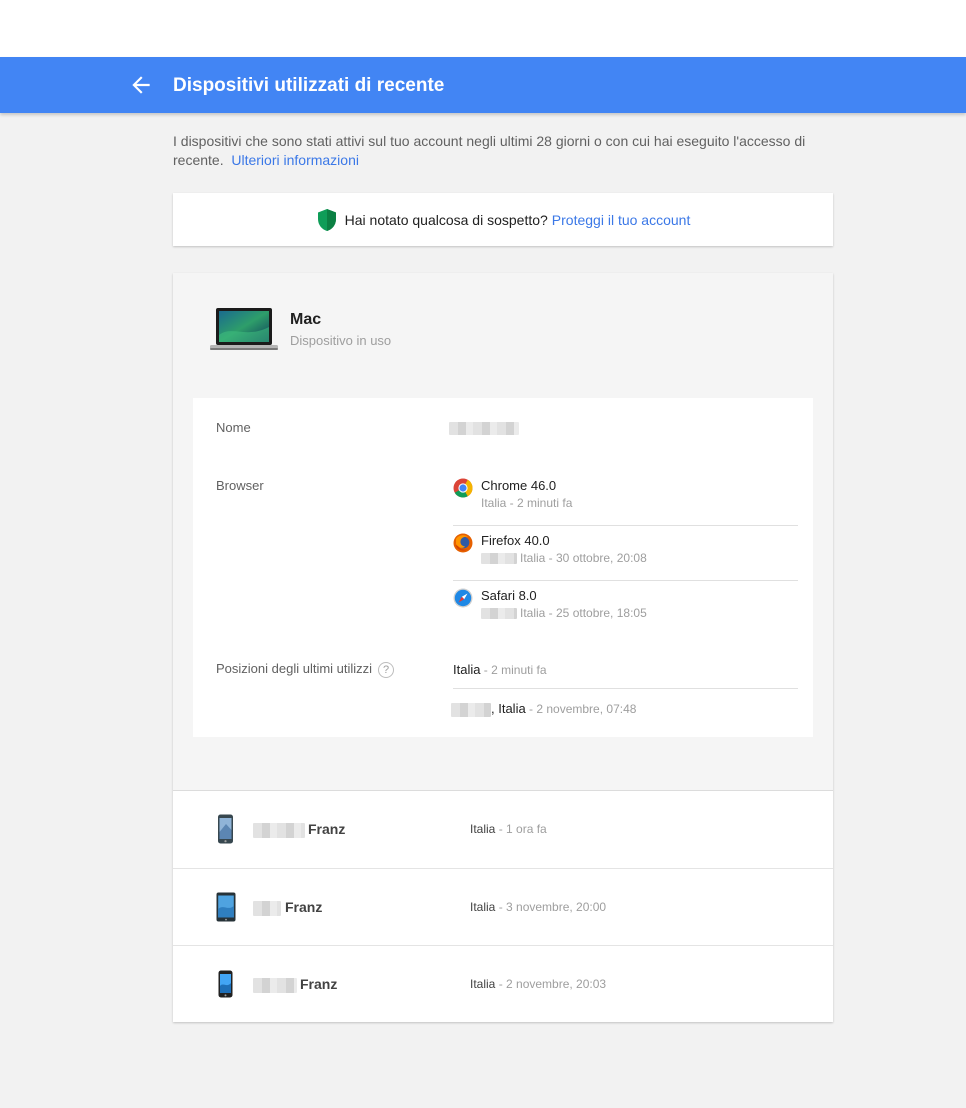 The width and height of the screenshot is (966, 1108). I want to click on browser-row: Firefox 40.0 Italia - 30 ottobre, 20:08, so click(625, 553).